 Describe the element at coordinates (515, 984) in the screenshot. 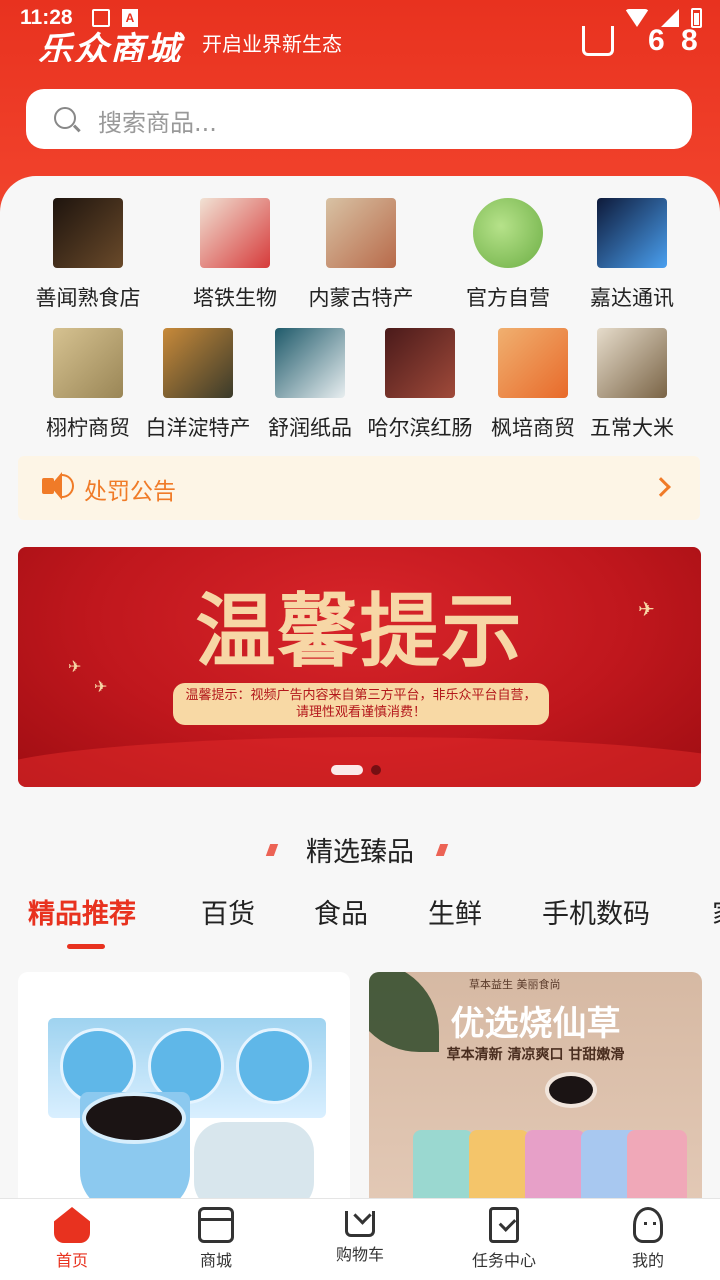

I see `product-tag: 草本益生 美丽食尚` at that location.